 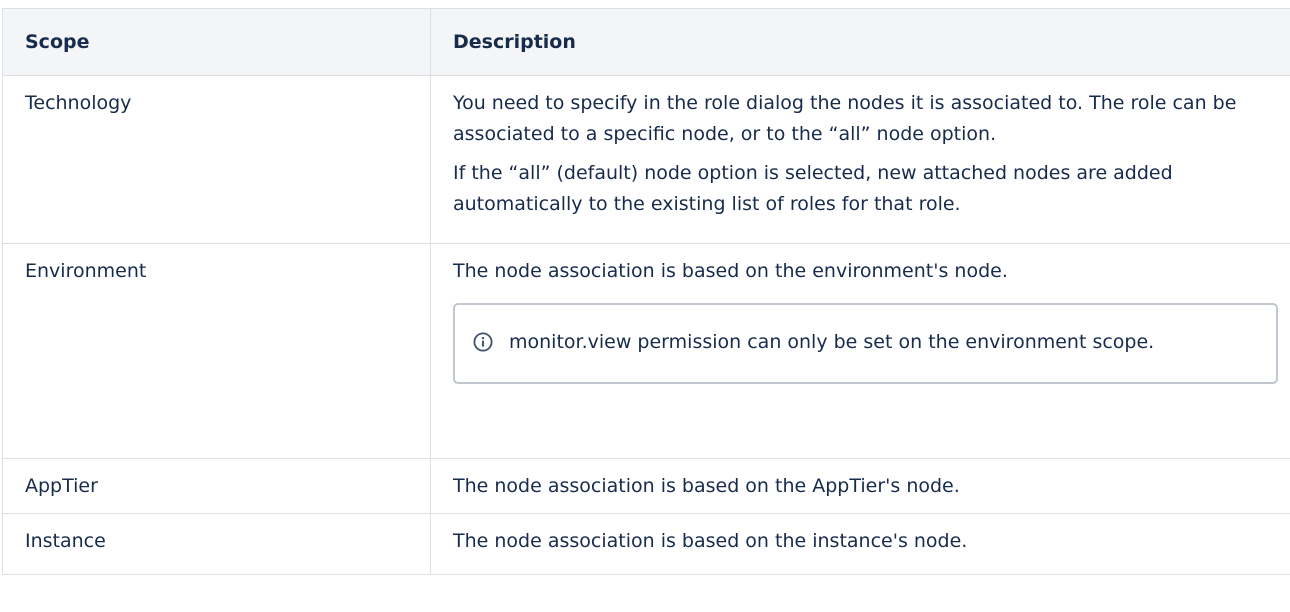 I want to click on column-header-description: Description, so click(x=860, y=42).